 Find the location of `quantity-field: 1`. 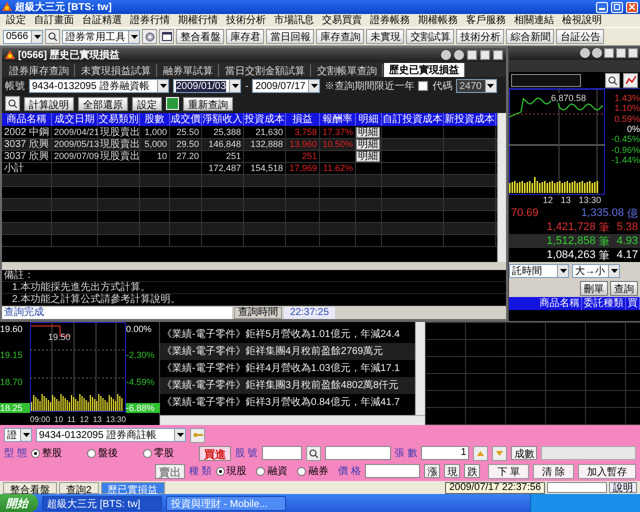

quantity-field: 1 is located at coordinates (445, 453).